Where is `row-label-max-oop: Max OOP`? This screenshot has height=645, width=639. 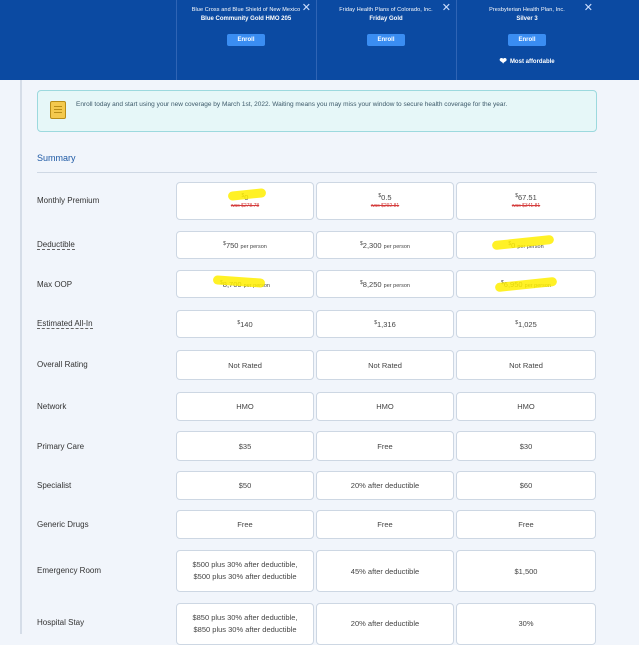
row-label-max-oop: Max OOP is located at coordinates (55, 284).